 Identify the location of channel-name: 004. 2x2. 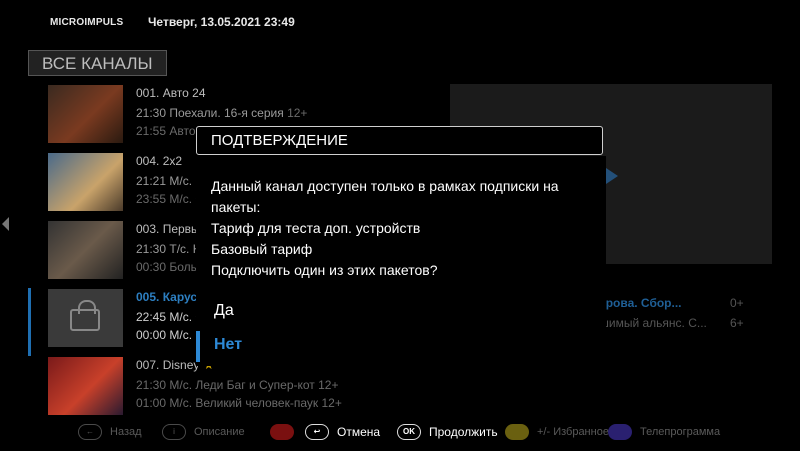
(159, 161).